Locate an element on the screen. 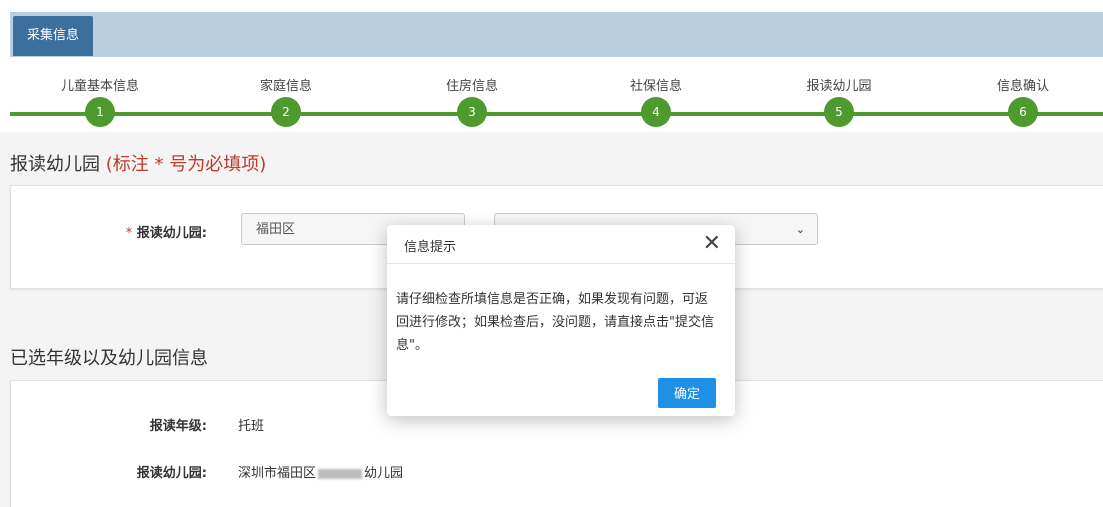  top-bar: 采集信息 is located at coordinates (551, 28).